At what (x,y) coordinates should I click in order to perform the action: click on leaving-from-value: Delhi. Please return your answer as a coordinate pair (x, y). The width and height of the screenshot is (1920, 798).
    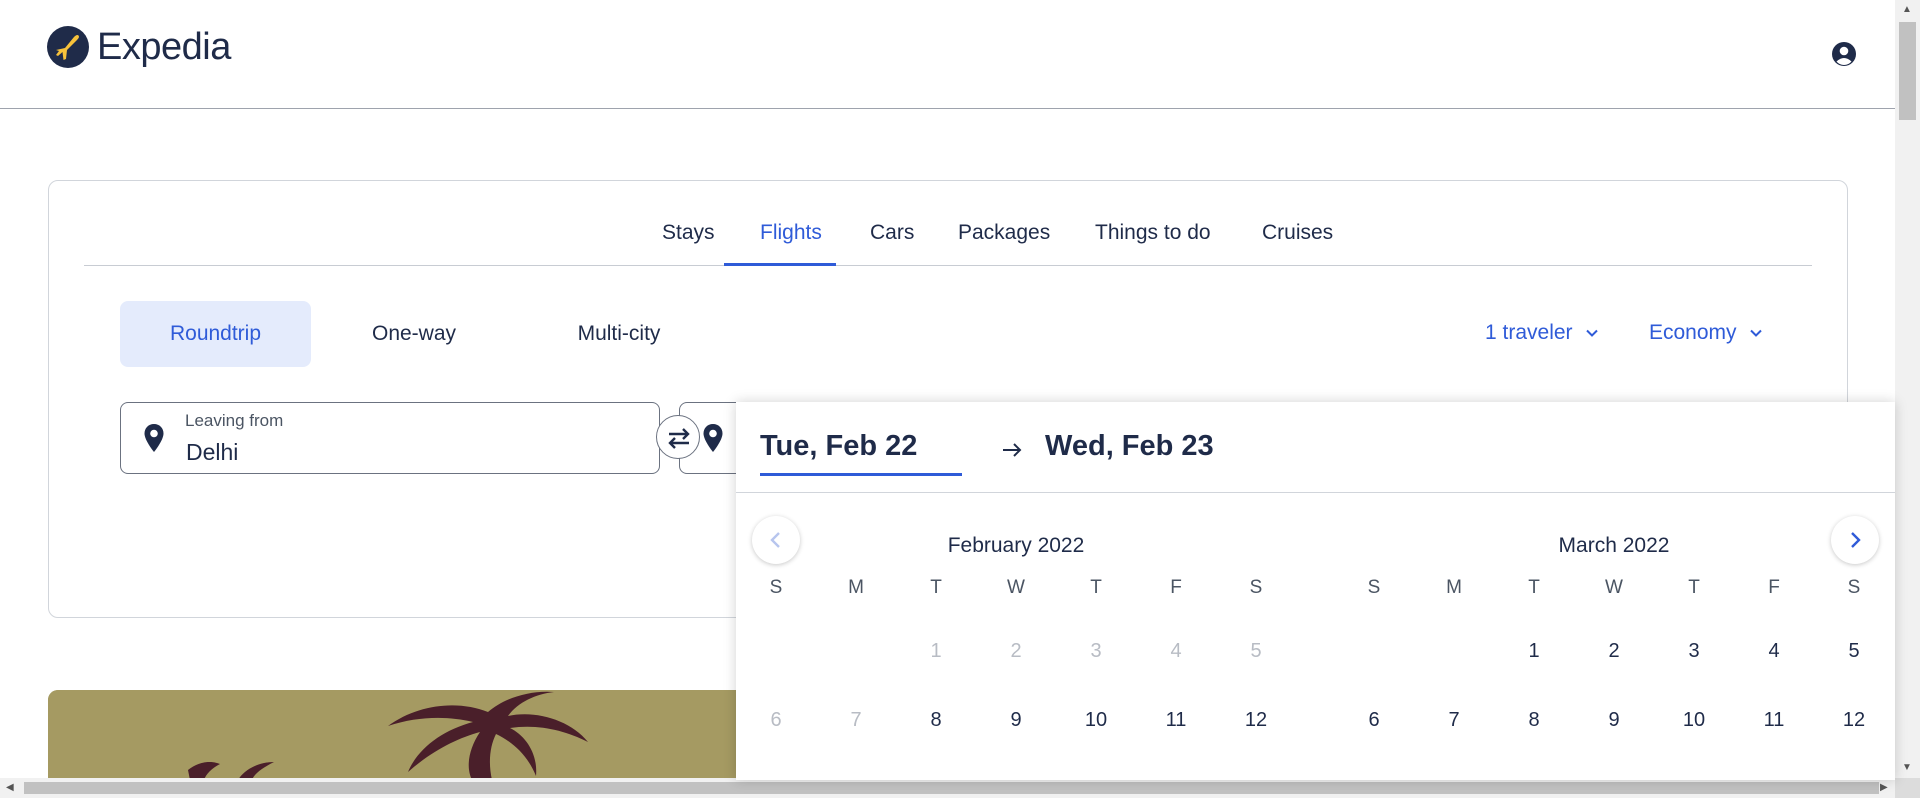
    Looking at the image, I should click on (212, 452).